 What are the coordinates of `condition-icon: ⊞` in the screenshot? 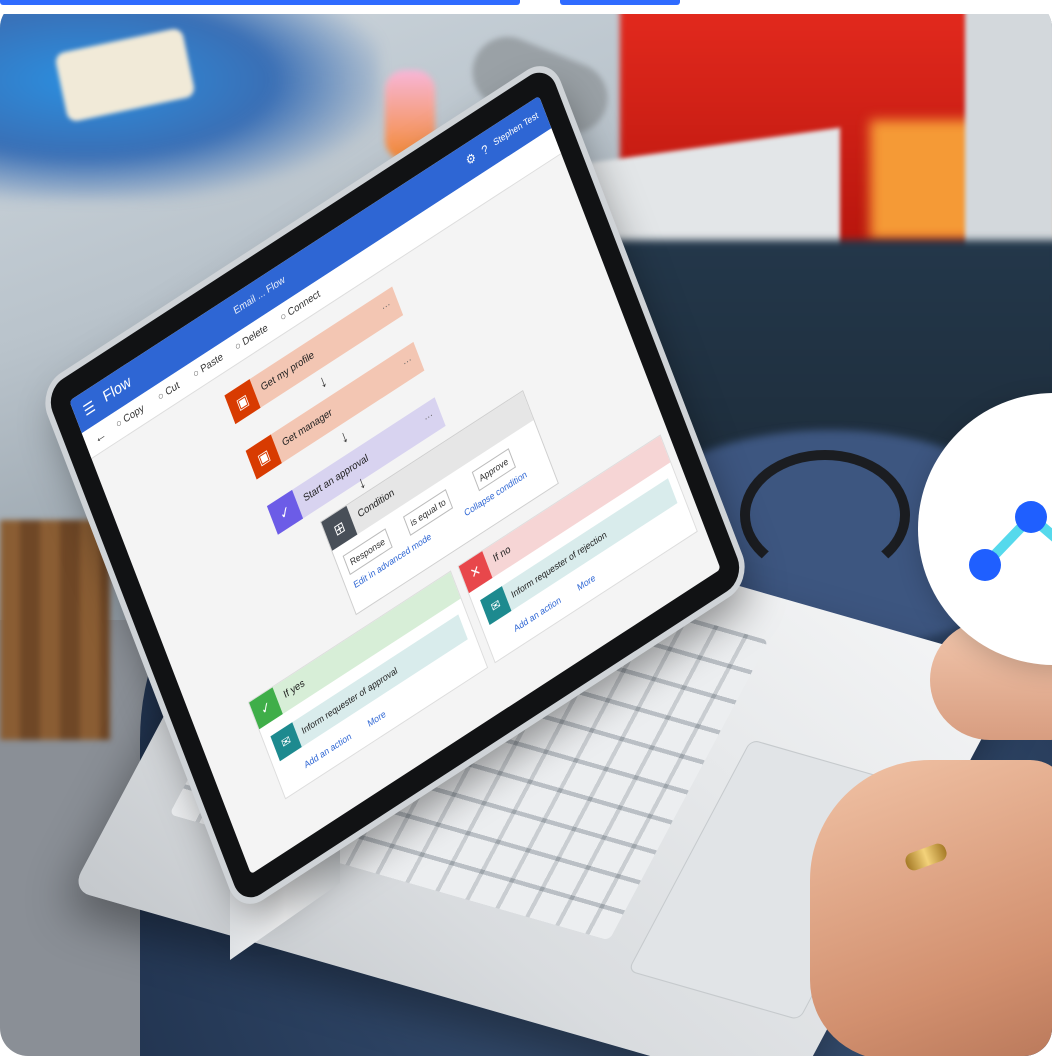 It's located at (339, 528).